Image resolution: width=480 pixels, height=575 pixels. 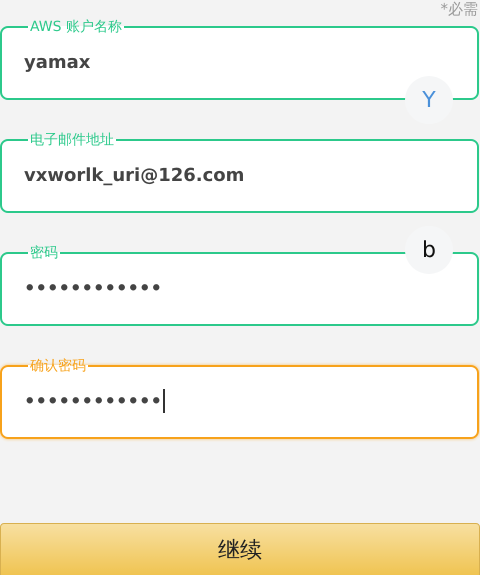 What do you see at coordinates (57, 62) in the screenshot?
I see `field-value: yamax` at bounding box center [57, 62].